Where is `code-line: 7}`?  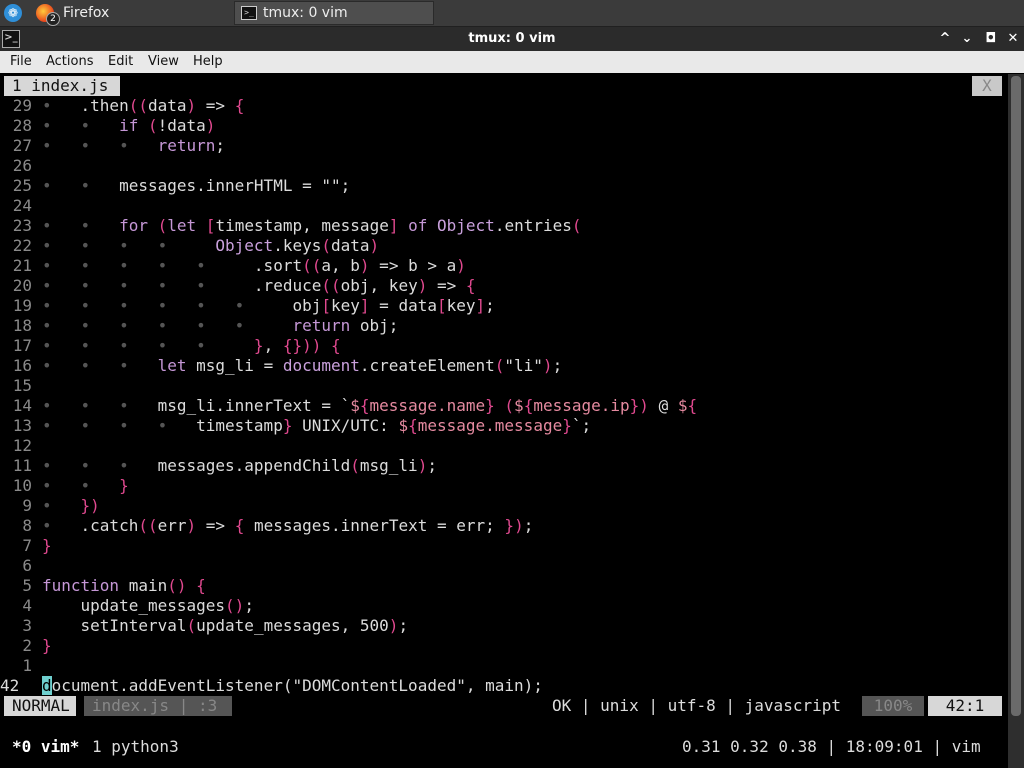
code-line: 7} is located at coordinates (504, 546).